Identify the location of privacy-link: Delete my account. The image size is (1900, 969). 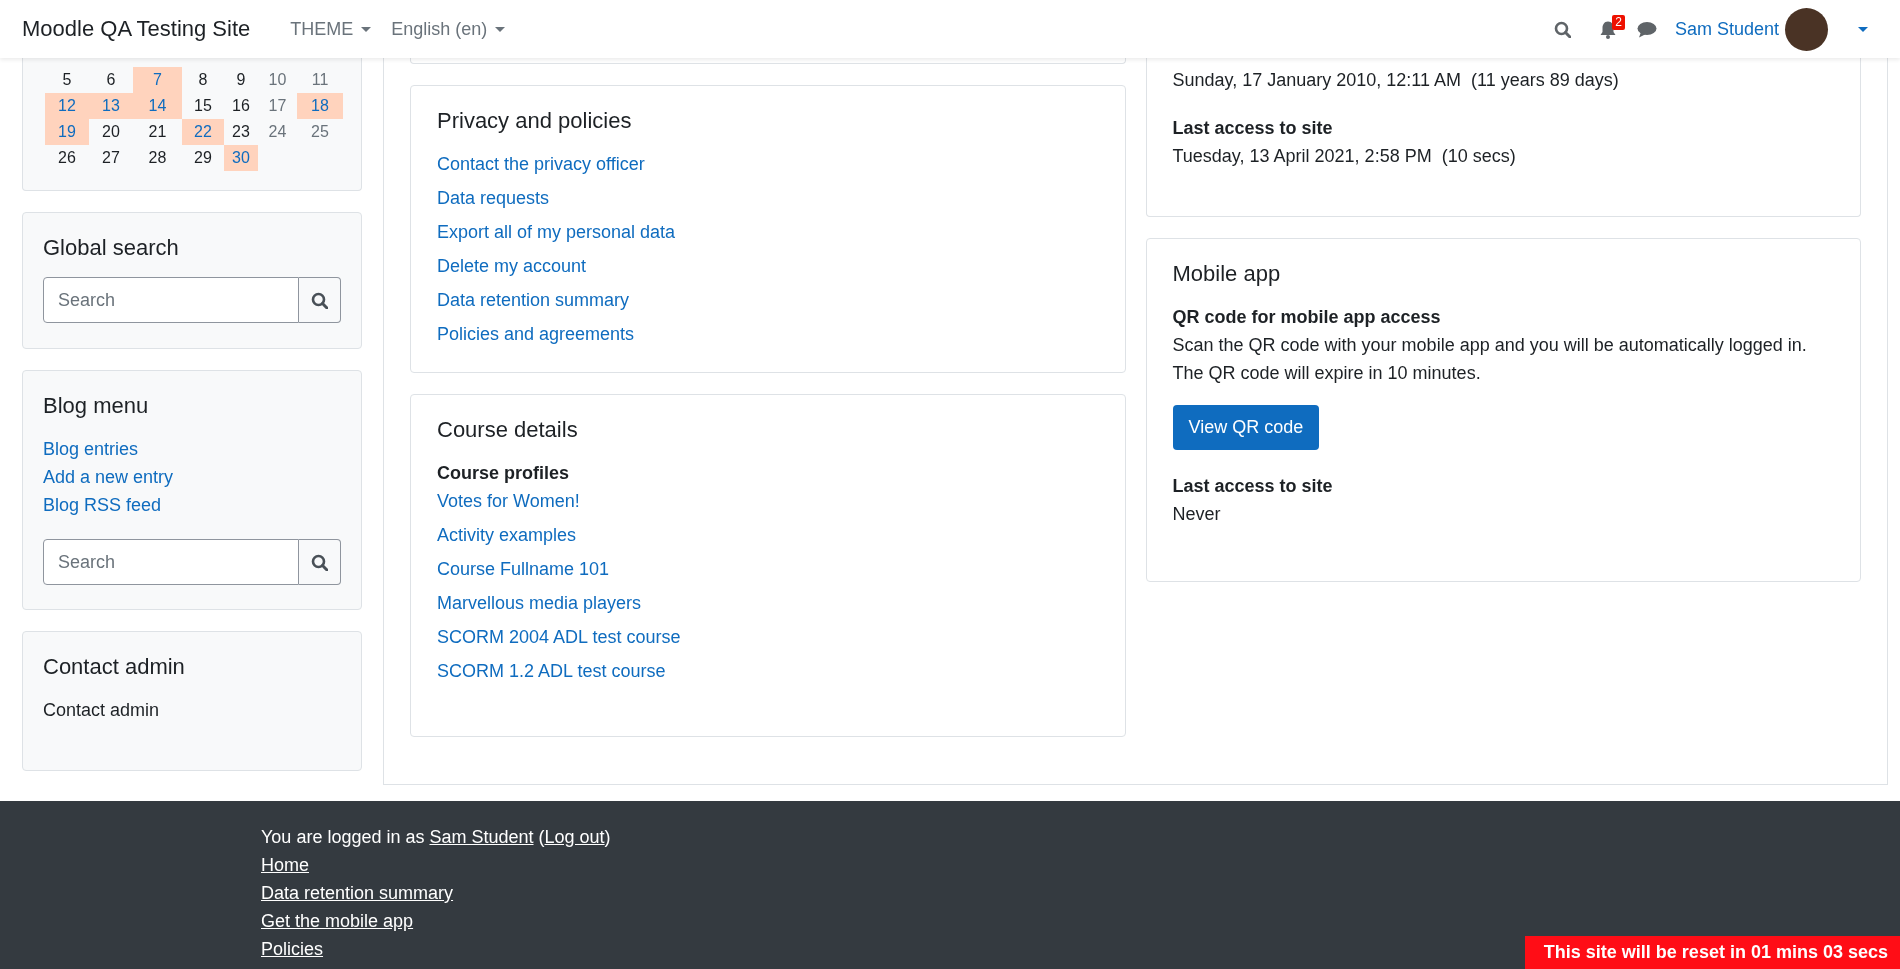
(512, 266).